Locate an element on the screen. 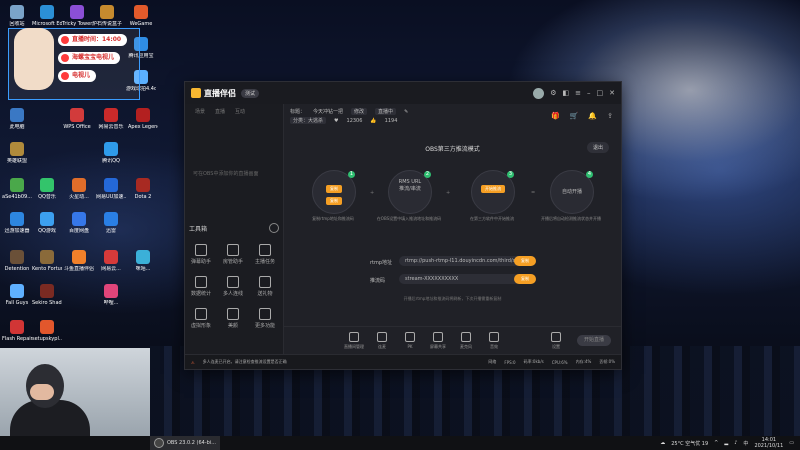  edit-title-button: 修改 is located at coordinates (359, 111).